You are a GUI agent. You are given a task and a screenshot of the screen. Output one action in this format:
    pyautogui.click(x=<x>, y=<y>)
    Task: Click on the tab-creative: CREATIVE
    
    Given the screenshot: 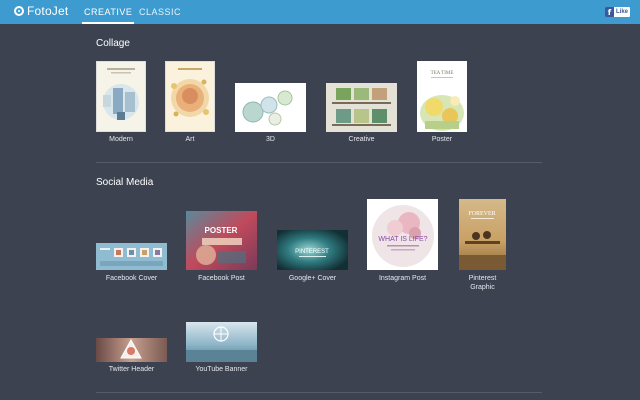 What is the action you would take?
    pyautogui.click(x=108, y=12)
    